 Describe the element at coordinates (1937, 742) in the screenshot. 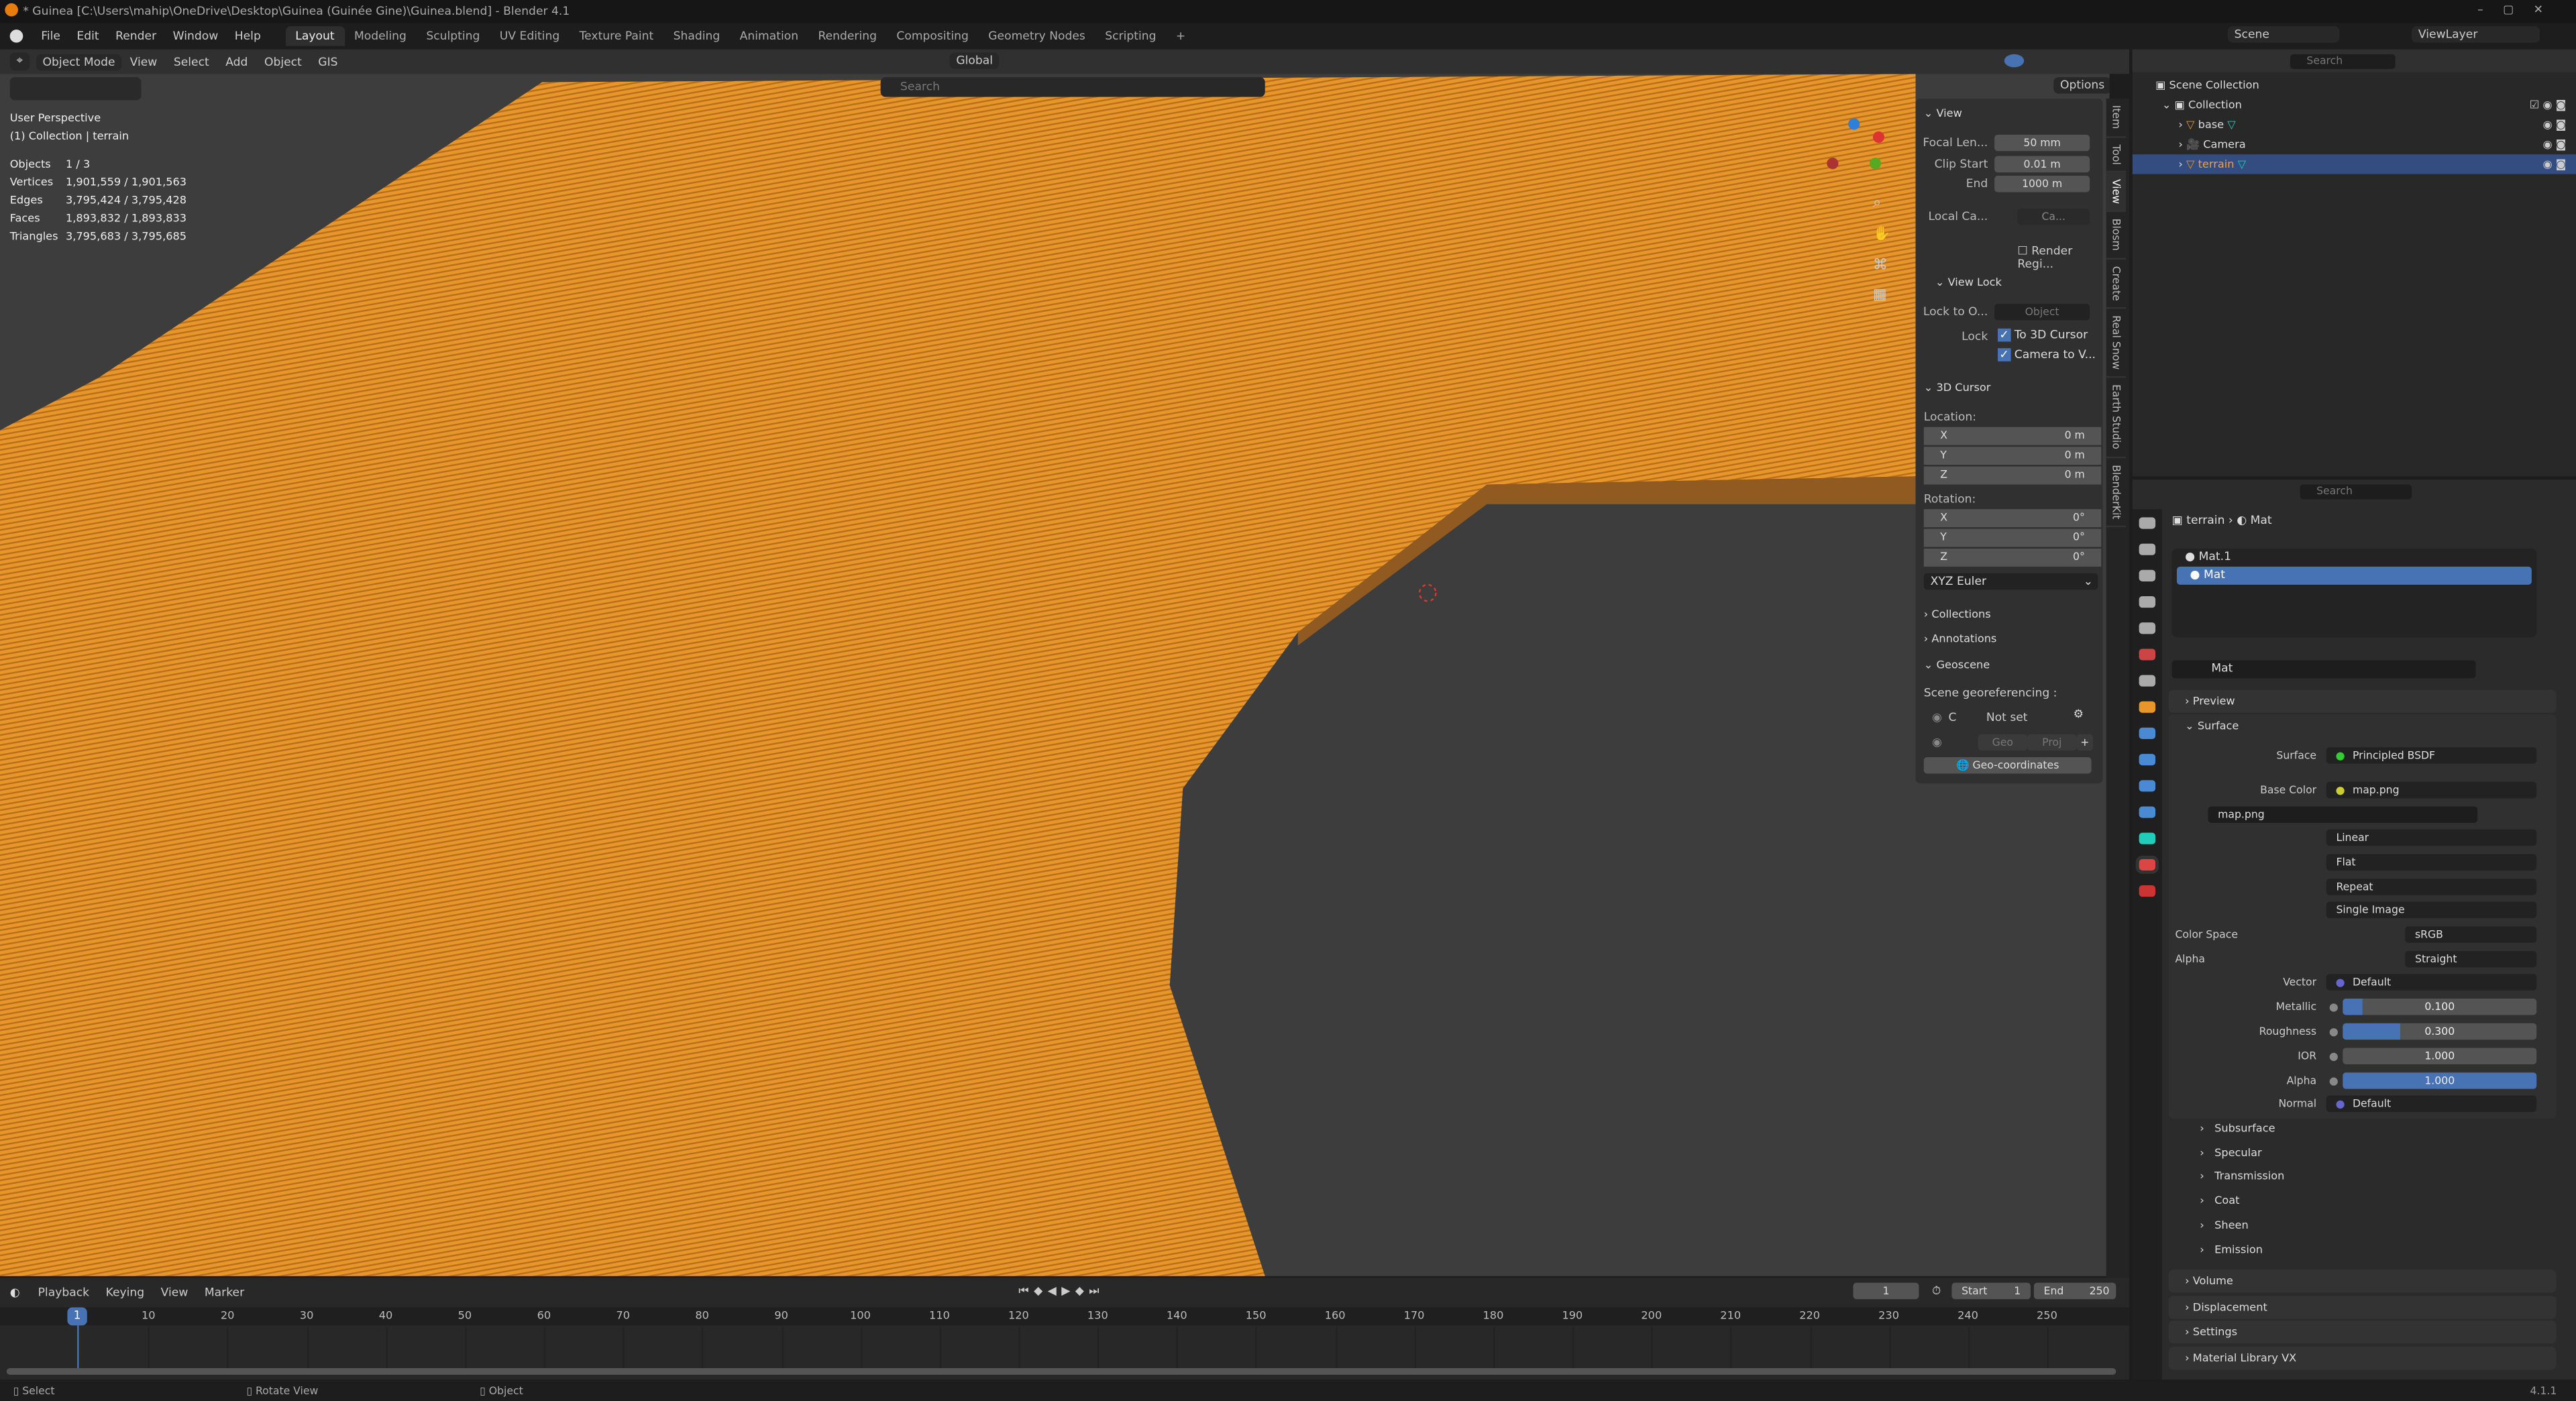

I see `geo-radio: ◉` at that location.